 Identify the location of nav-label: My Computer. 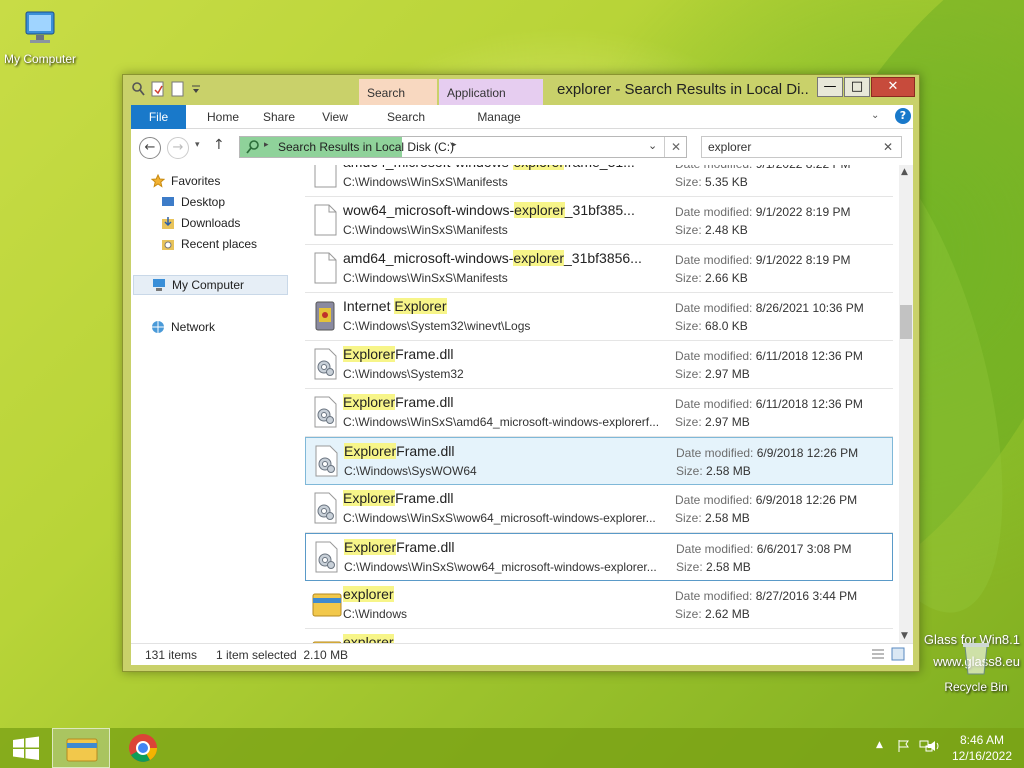
(208, 285).